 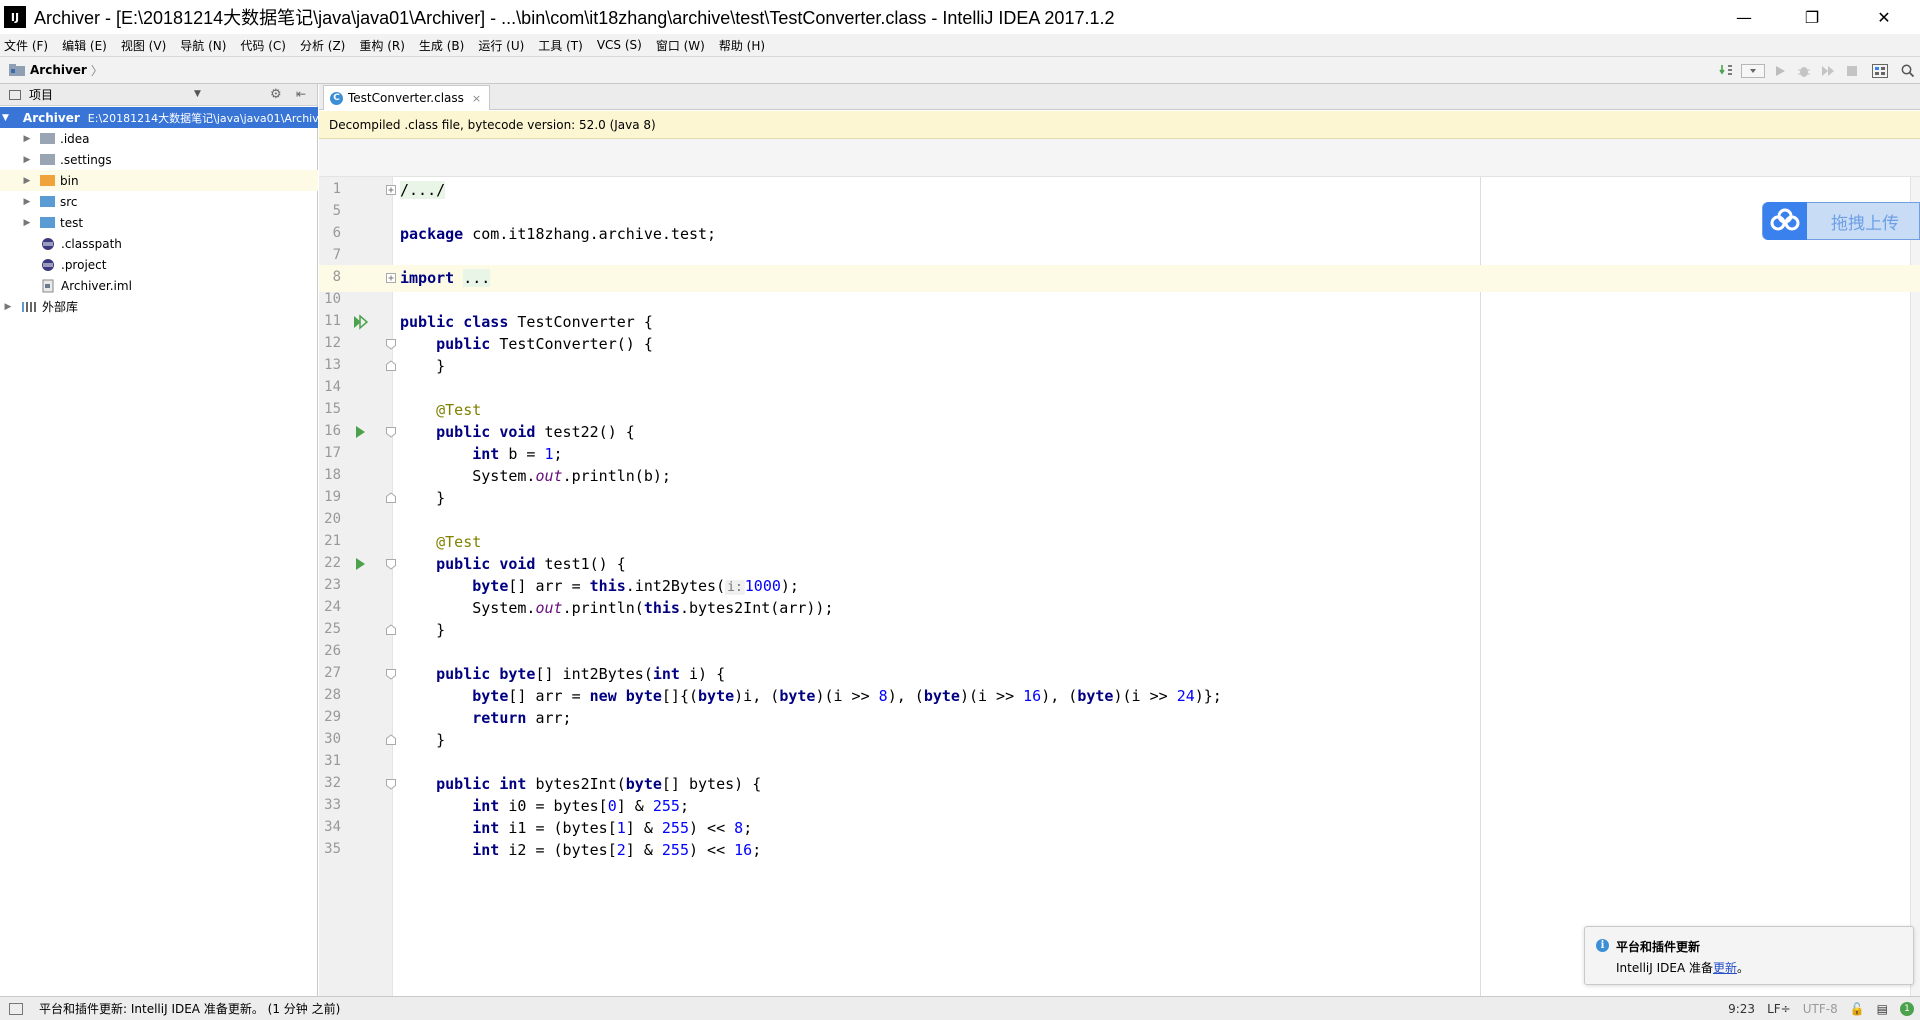 I want to click on event-log-icon: 1, so click(x=1907, y=1009).